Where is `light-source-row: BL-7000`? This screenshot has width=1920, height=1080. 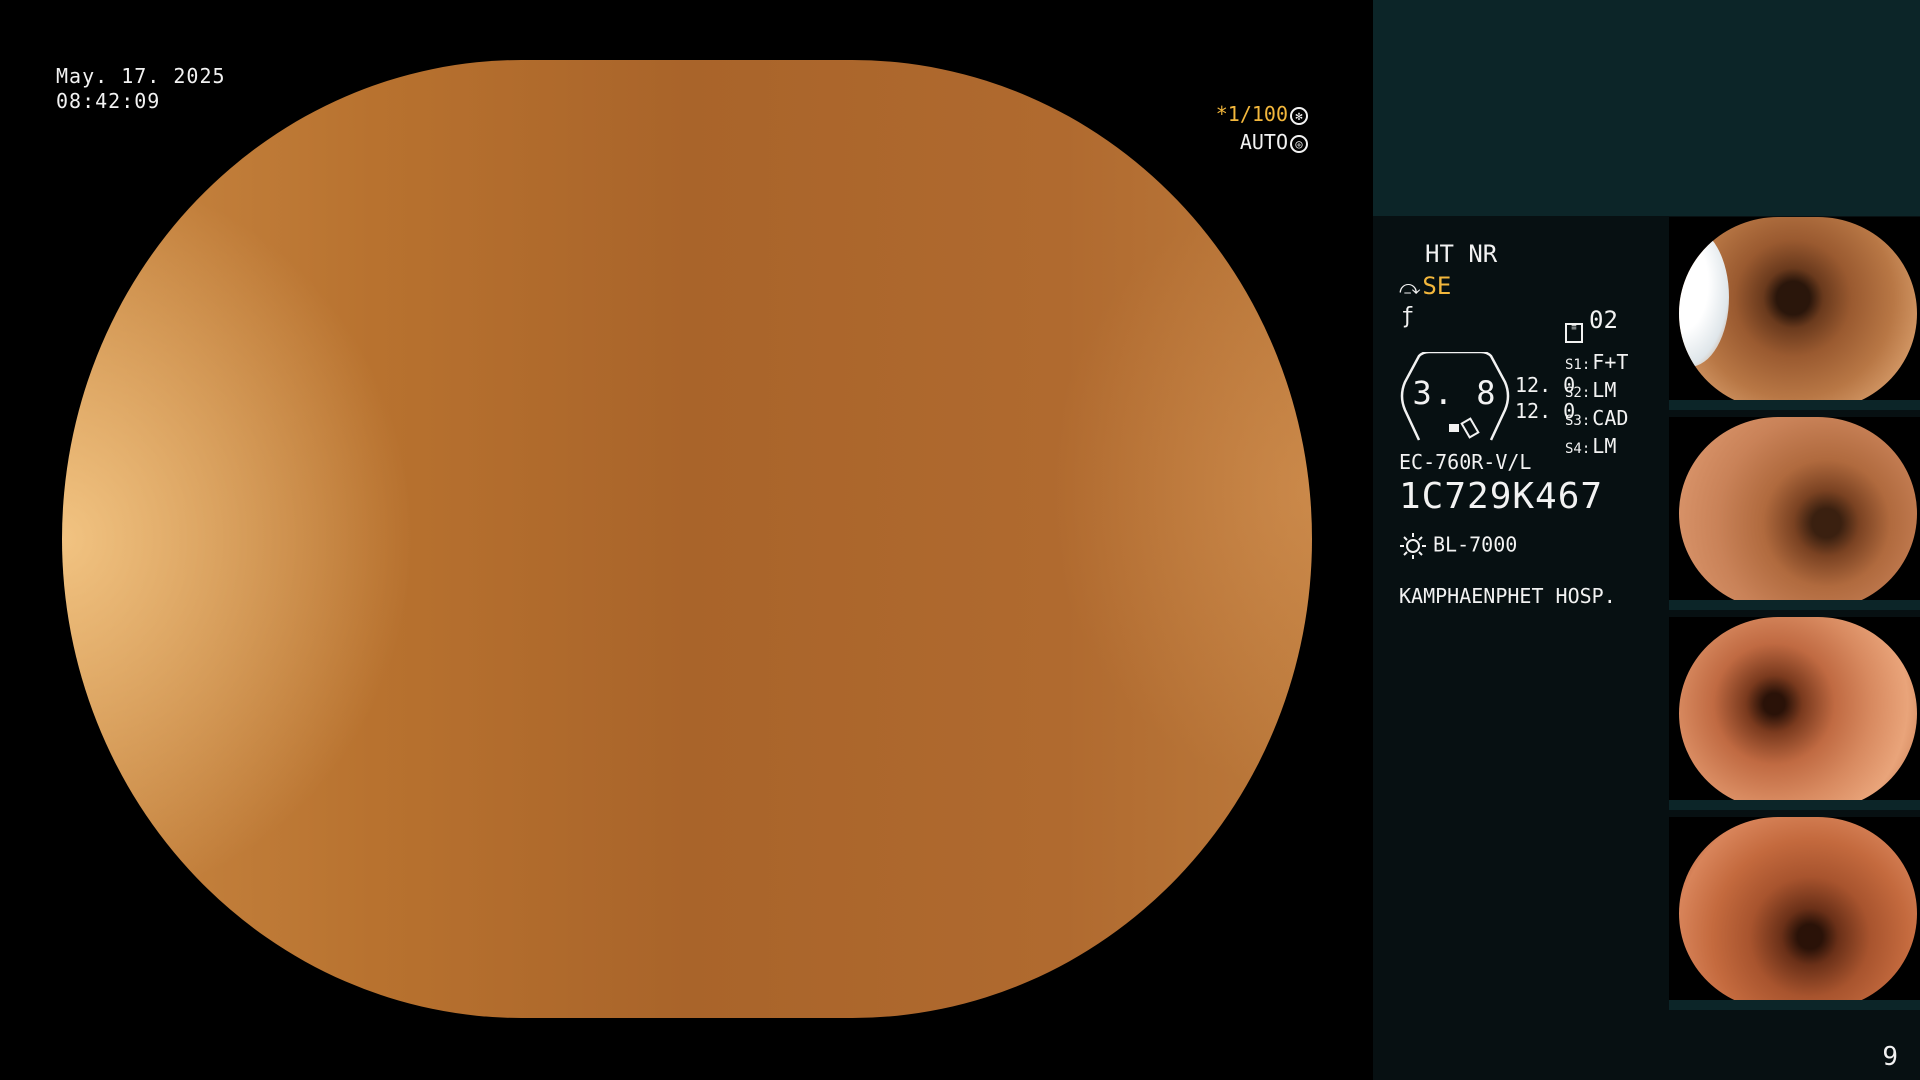 light-source-row: BL-7000 is located at coordinates (1458, 546).